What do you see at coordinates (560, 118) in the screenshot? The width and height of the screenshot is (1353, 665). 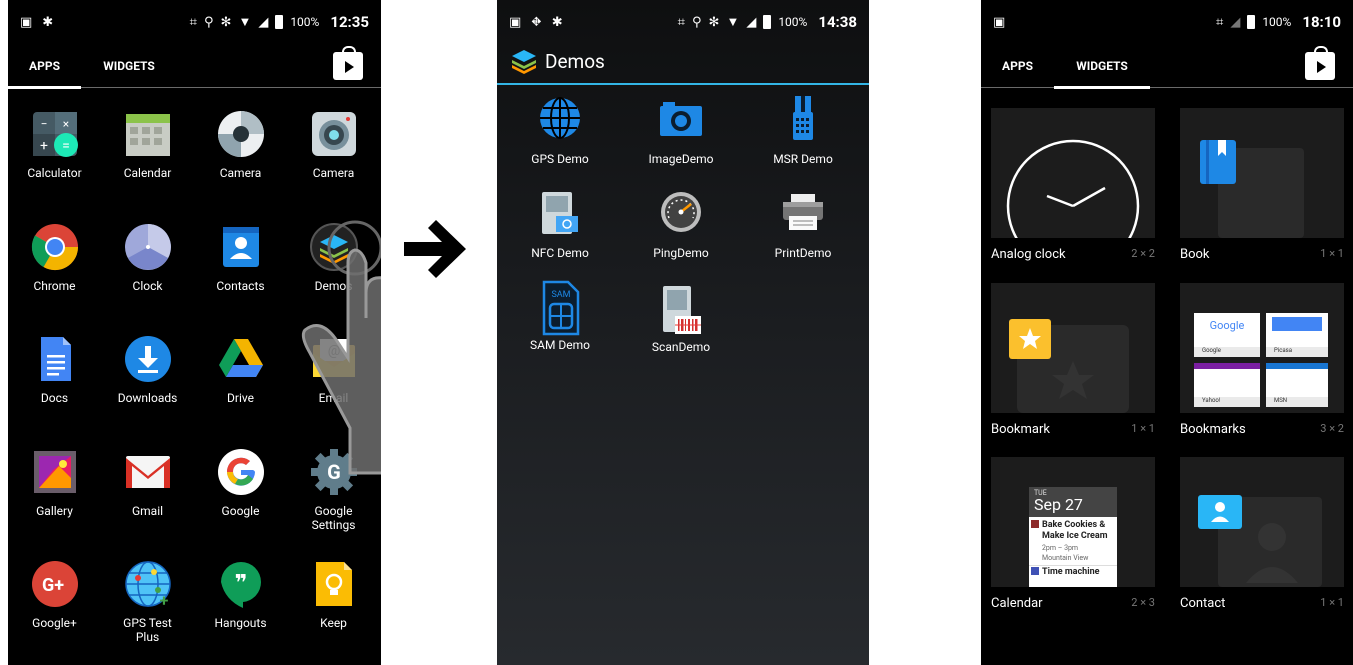 I see `globe-icon` at bounding box center [560, 118].